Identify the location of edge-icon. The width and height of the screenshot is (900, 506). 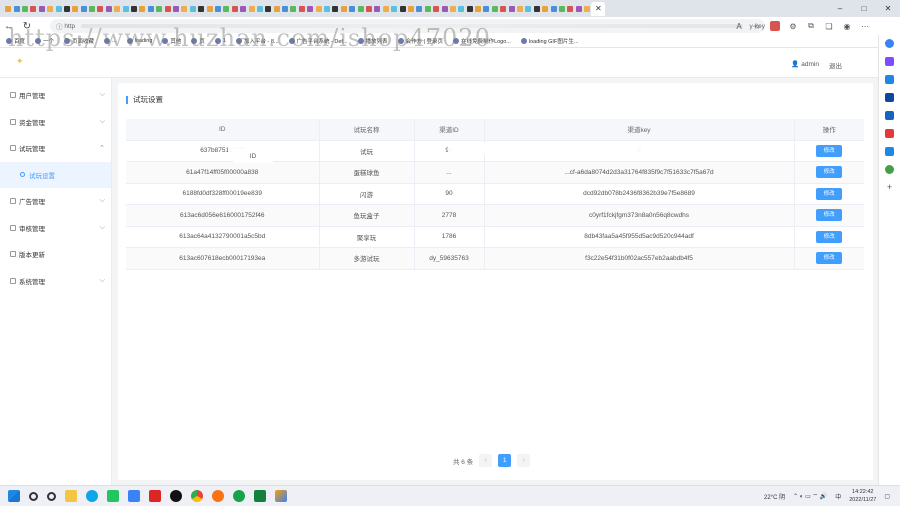
(92, 496).